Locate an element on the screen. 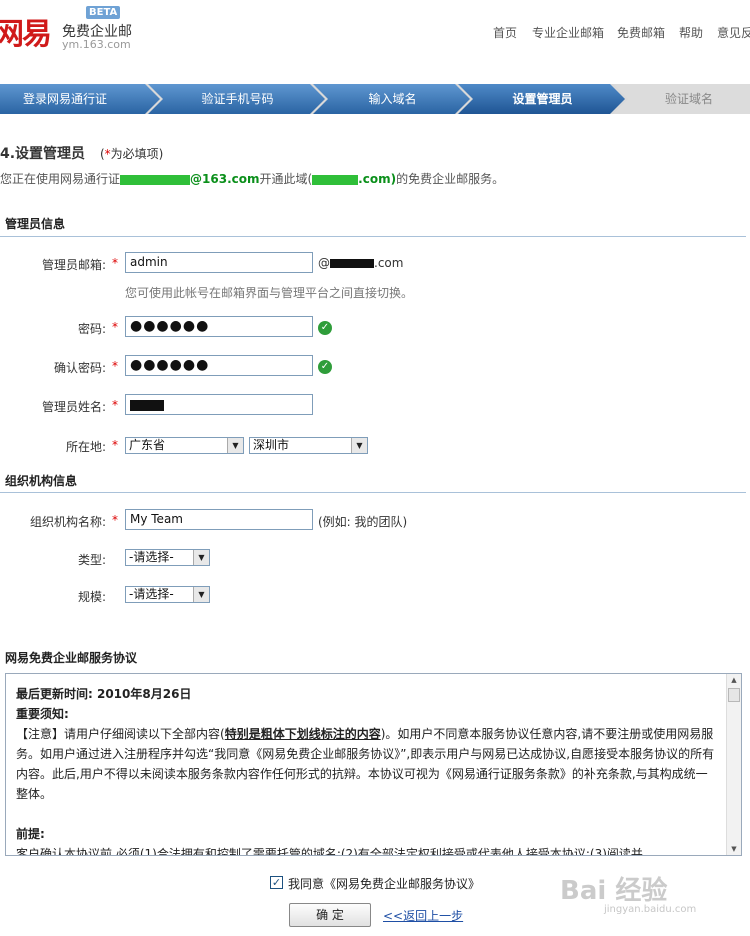 This screenshot has height=936, width=750. notice-bold: 特别是粗体下划线标注的内容 is located at coordinates (302, 734).